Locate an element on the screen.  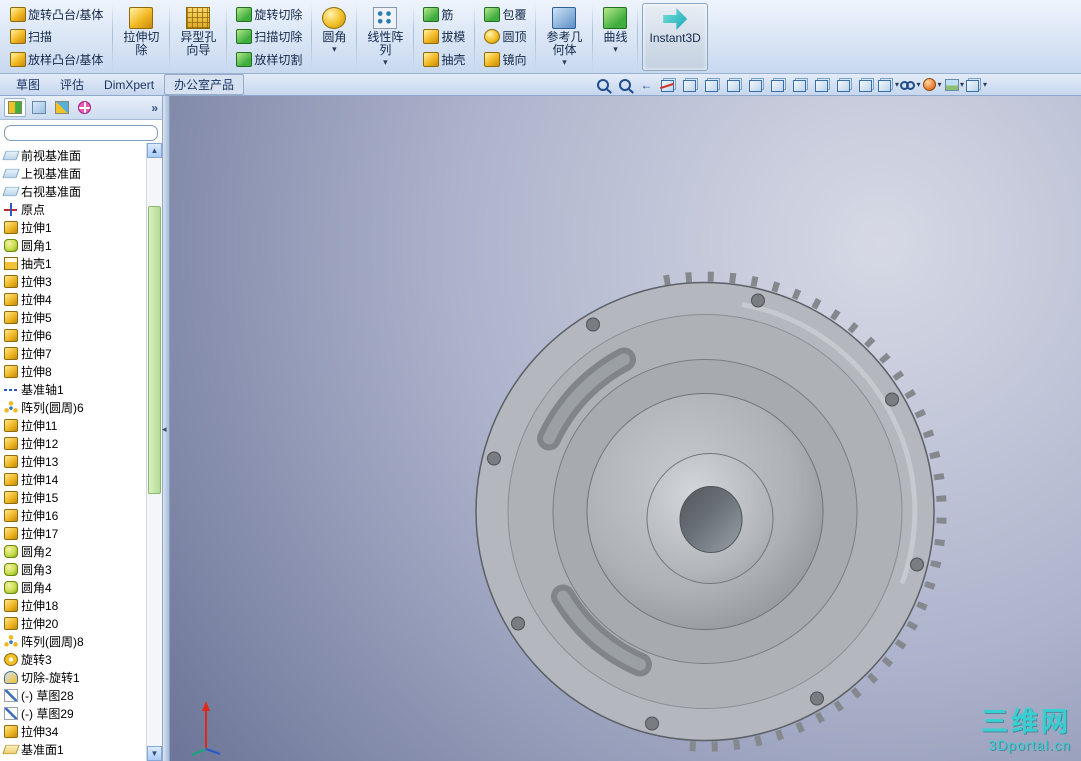
tree-item: 拉伸4 is located at coordinates (73, 299).